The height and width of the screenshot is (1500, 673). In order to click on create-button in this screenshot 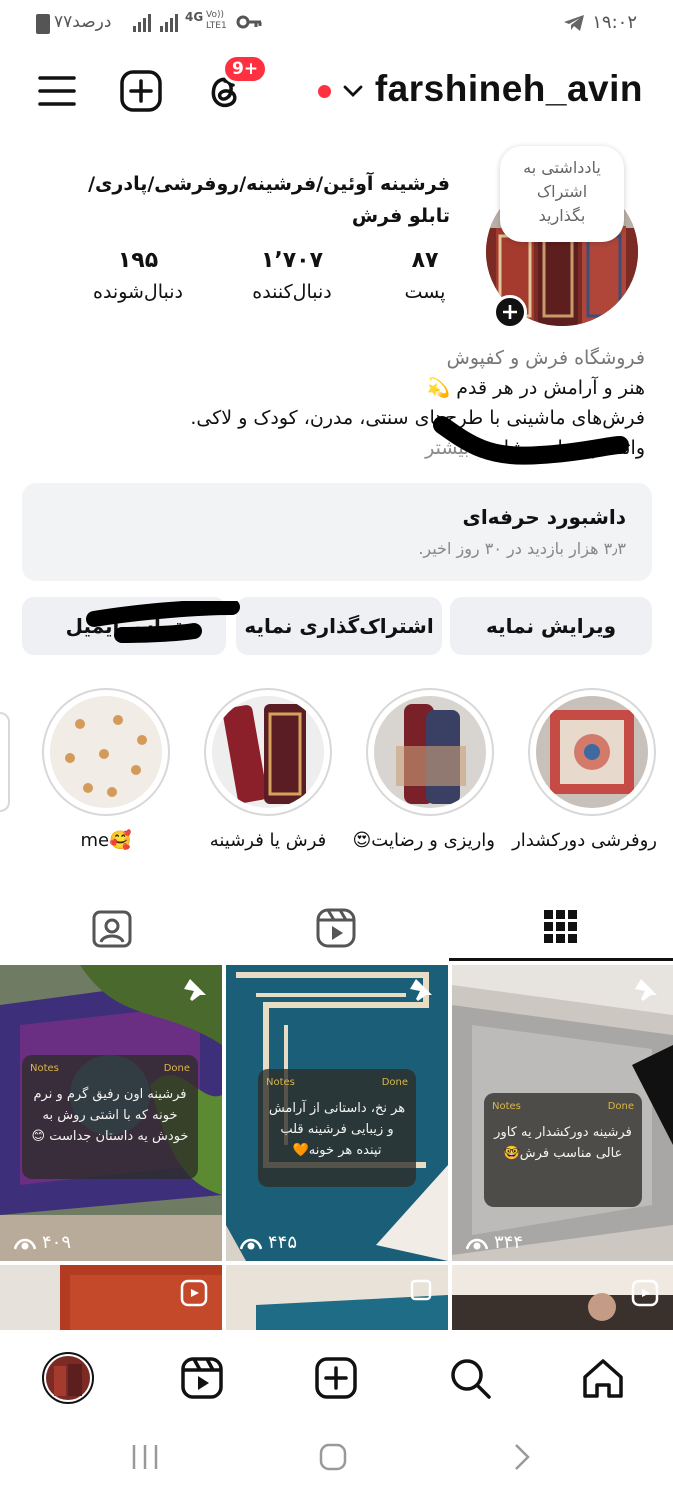, I will do `click(141, 91)`.